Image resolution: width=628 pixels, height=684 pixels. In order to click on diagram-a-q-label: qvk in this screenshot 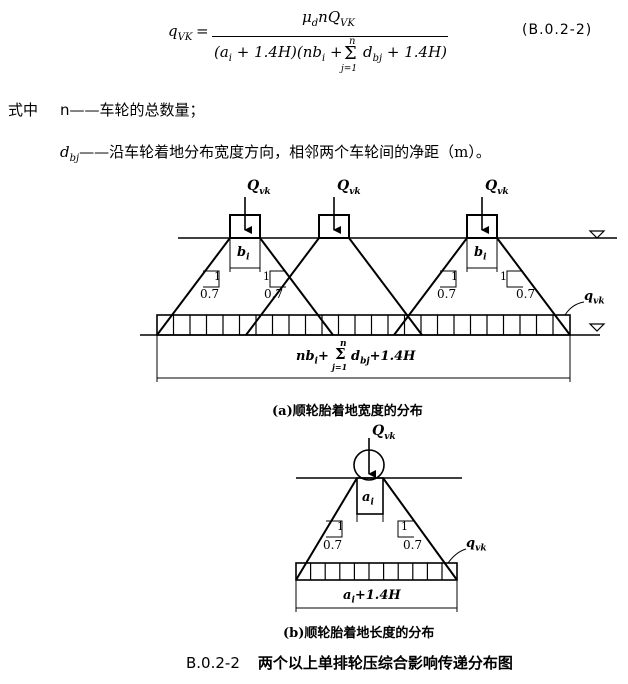, I will do `click(594, 298)`.